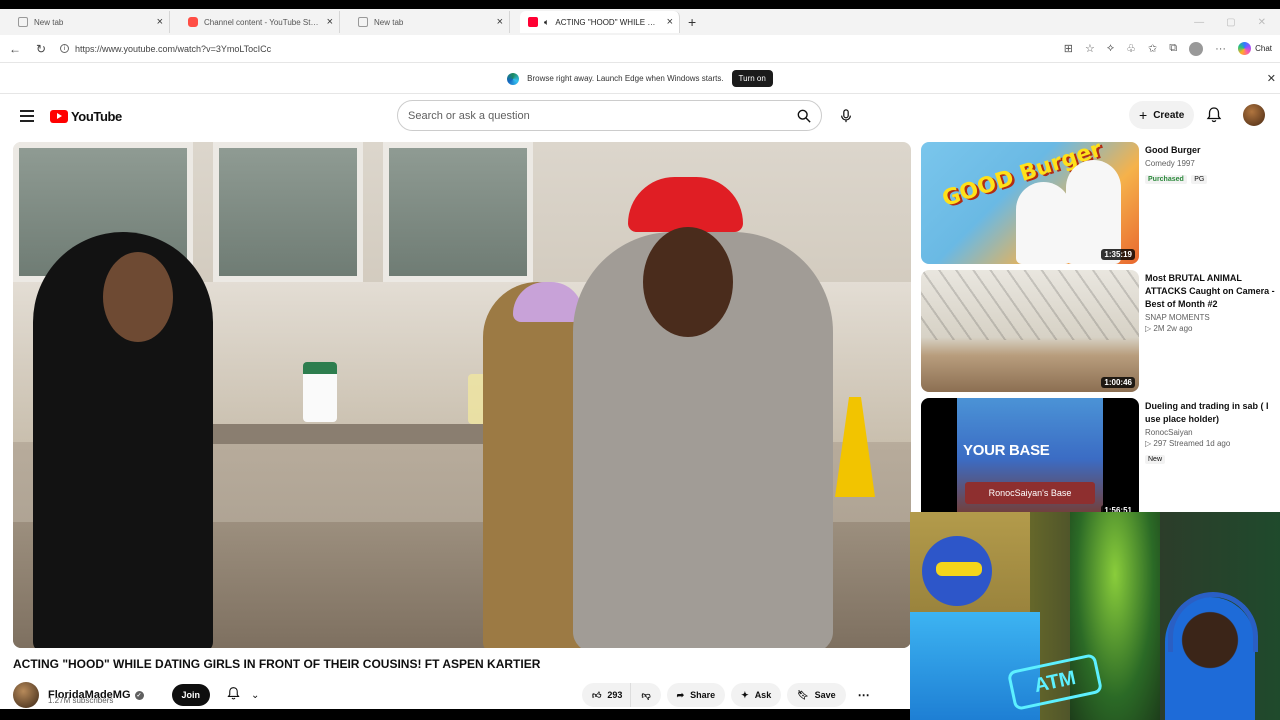 The image size is (1280, 720). What do you see at coordinates (1090, 48) in the screenshot?
I see `favorite-star-icon: ☆` at bounding box center [1090, 48].